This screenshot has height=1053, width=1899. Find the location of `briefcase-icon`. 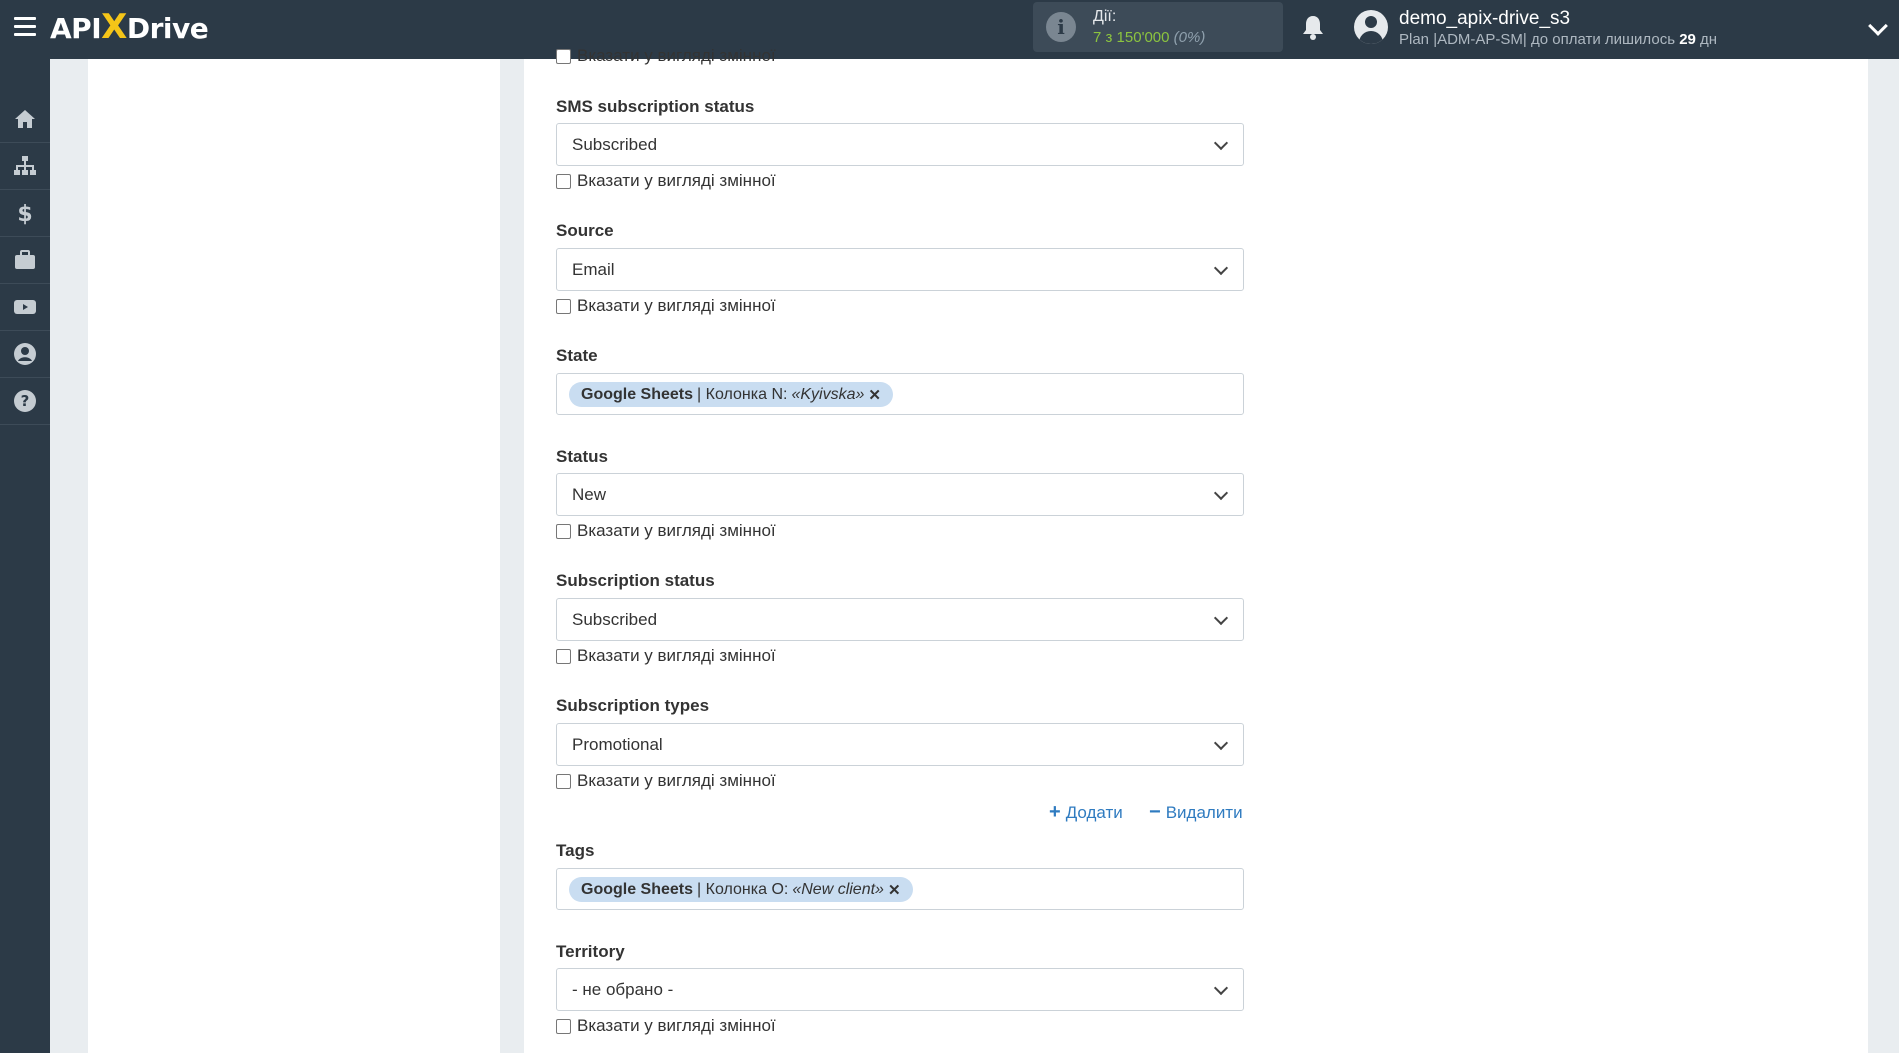

briefcase-icon is located at coordinates (25, 259).